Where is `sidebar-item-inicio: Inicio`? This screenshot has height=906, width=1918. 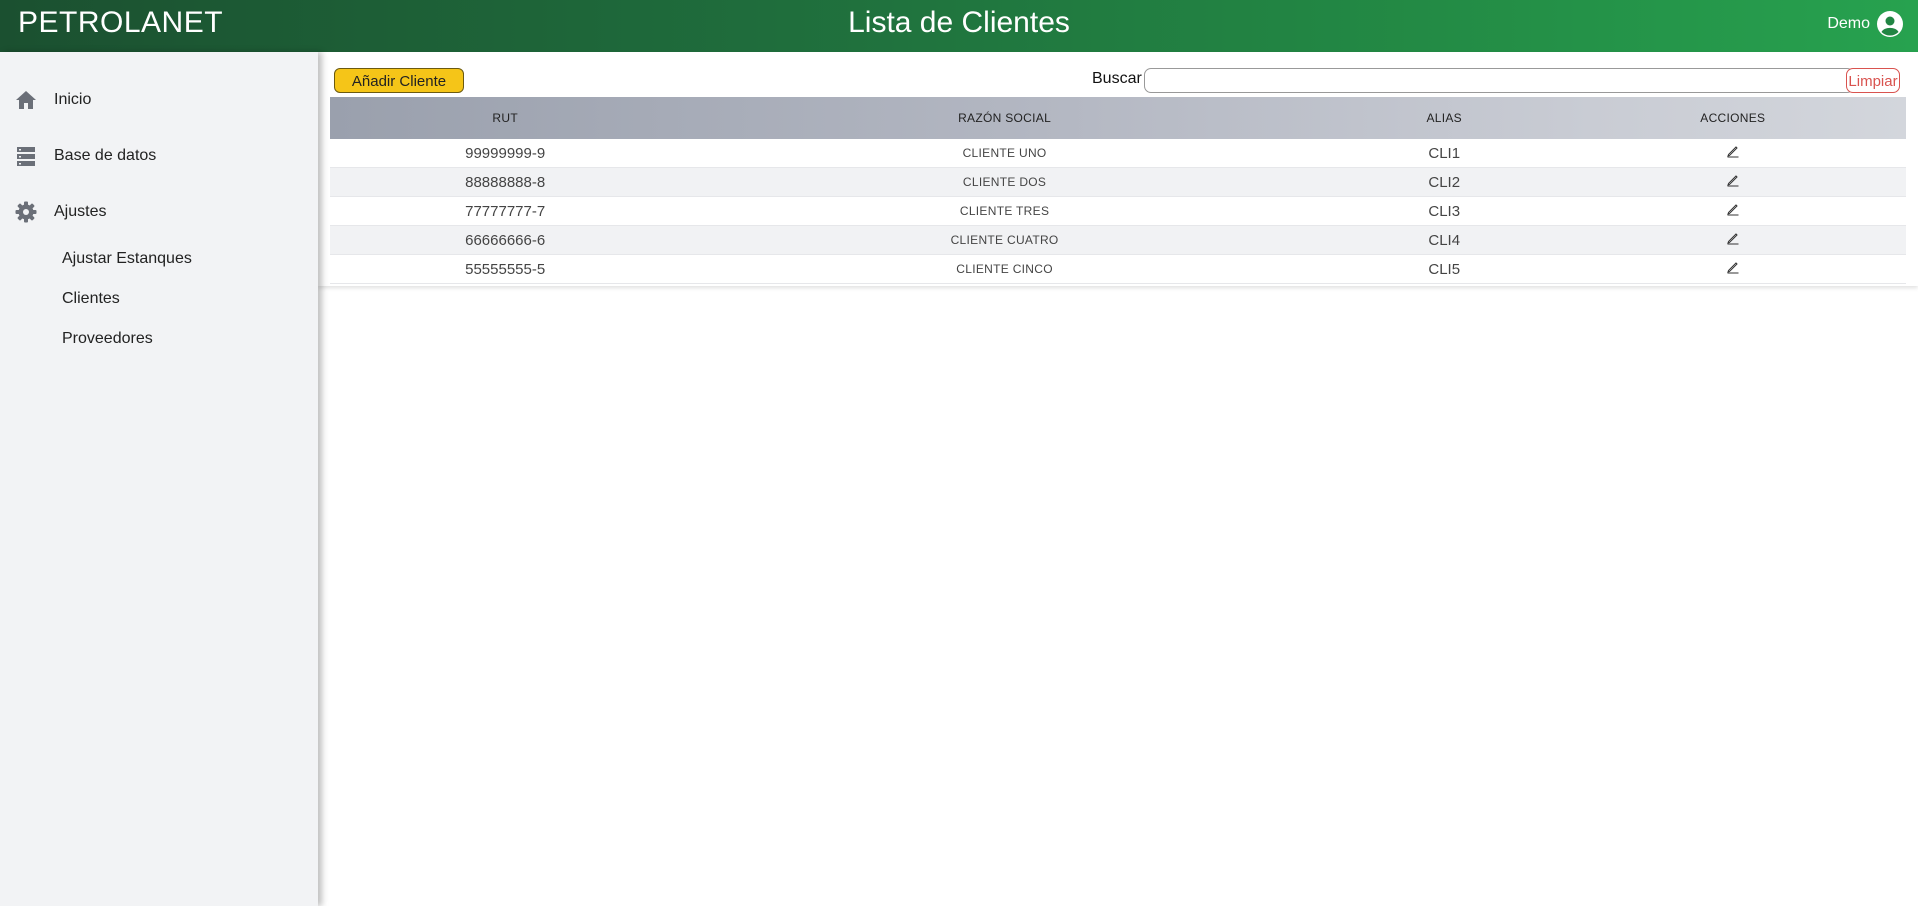 sidebar-item-inicio: Inicio is located at coordinates (52, 100).